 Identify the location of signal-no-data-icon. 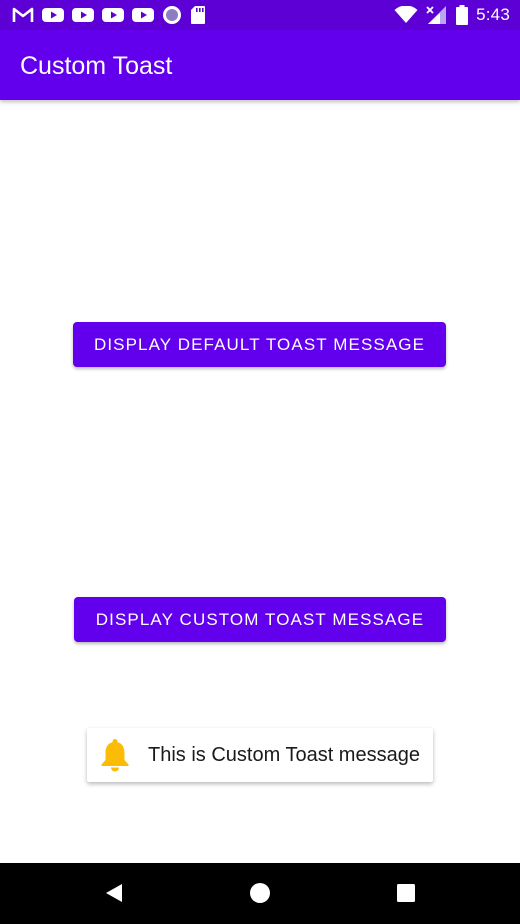
(437, 15).